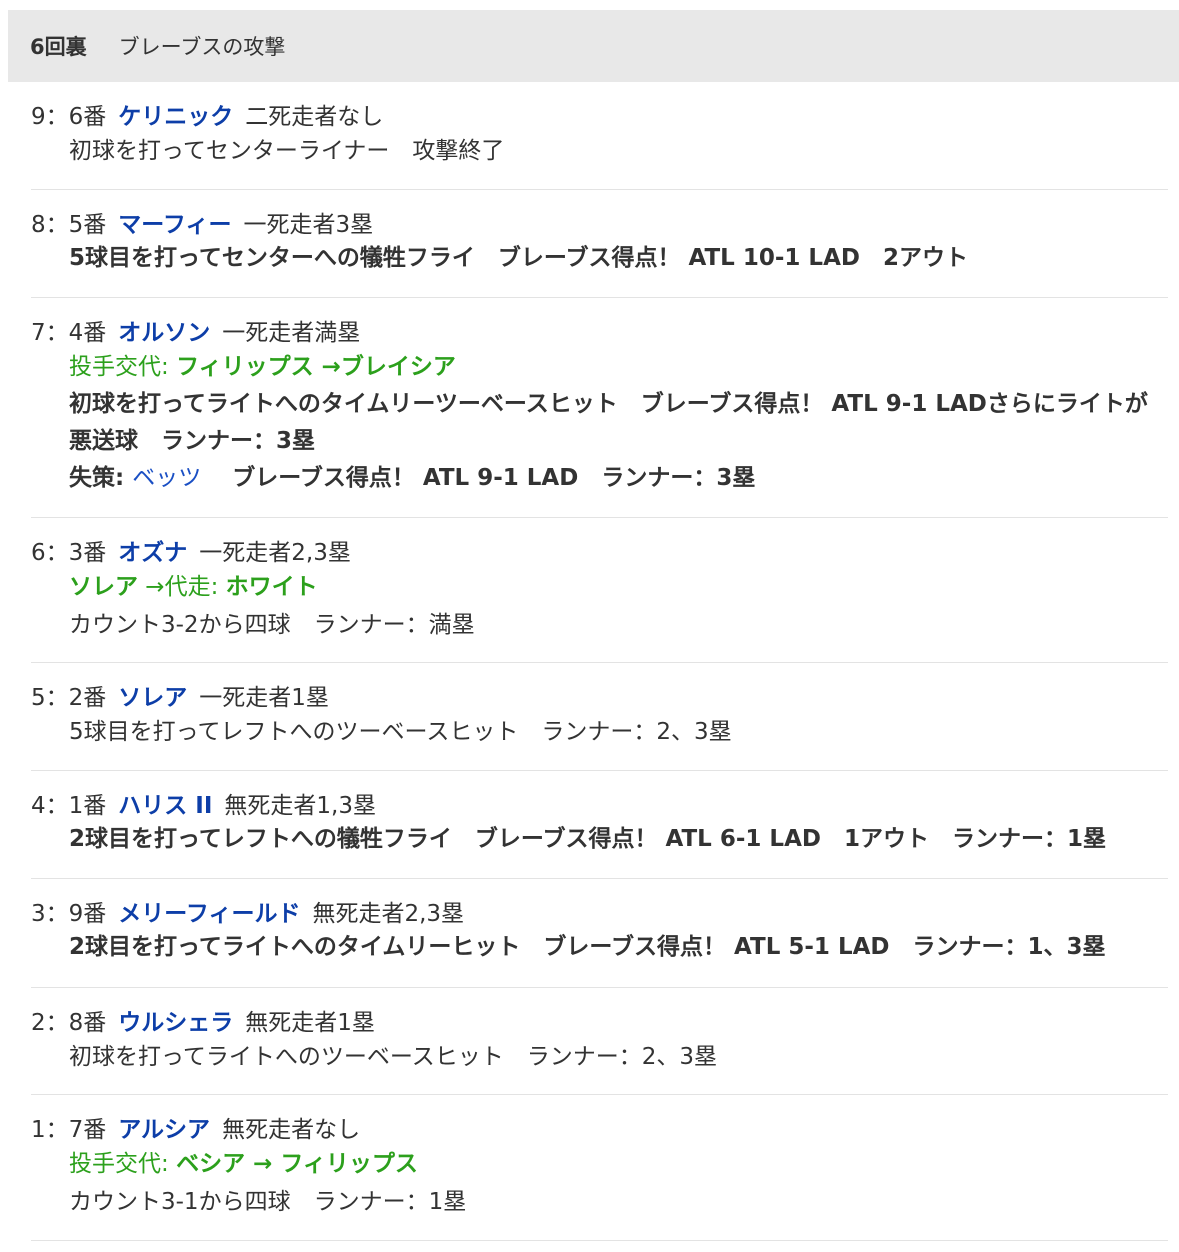 Image resolution: width=1179 pixels, height=1252 pixels. I want to click on situation: 一死走者3塁, so click(308, 225).